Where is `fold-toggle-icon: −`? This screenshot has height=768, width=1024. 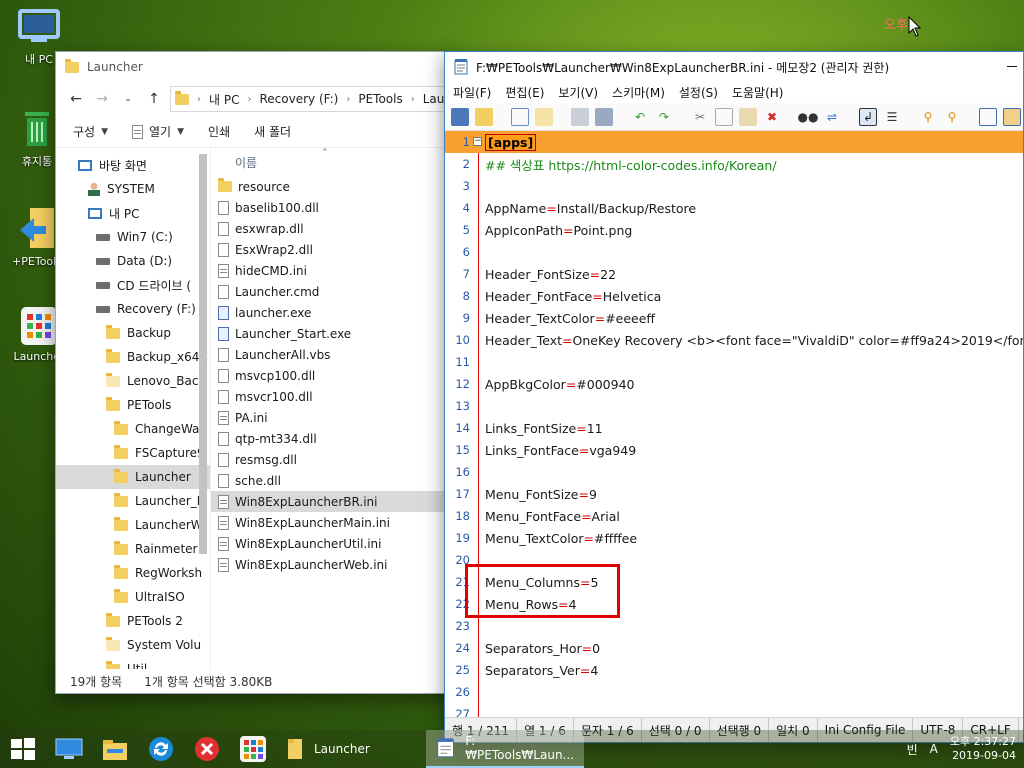
fold-toggle-icon: − is located at coordinates (477, 141).